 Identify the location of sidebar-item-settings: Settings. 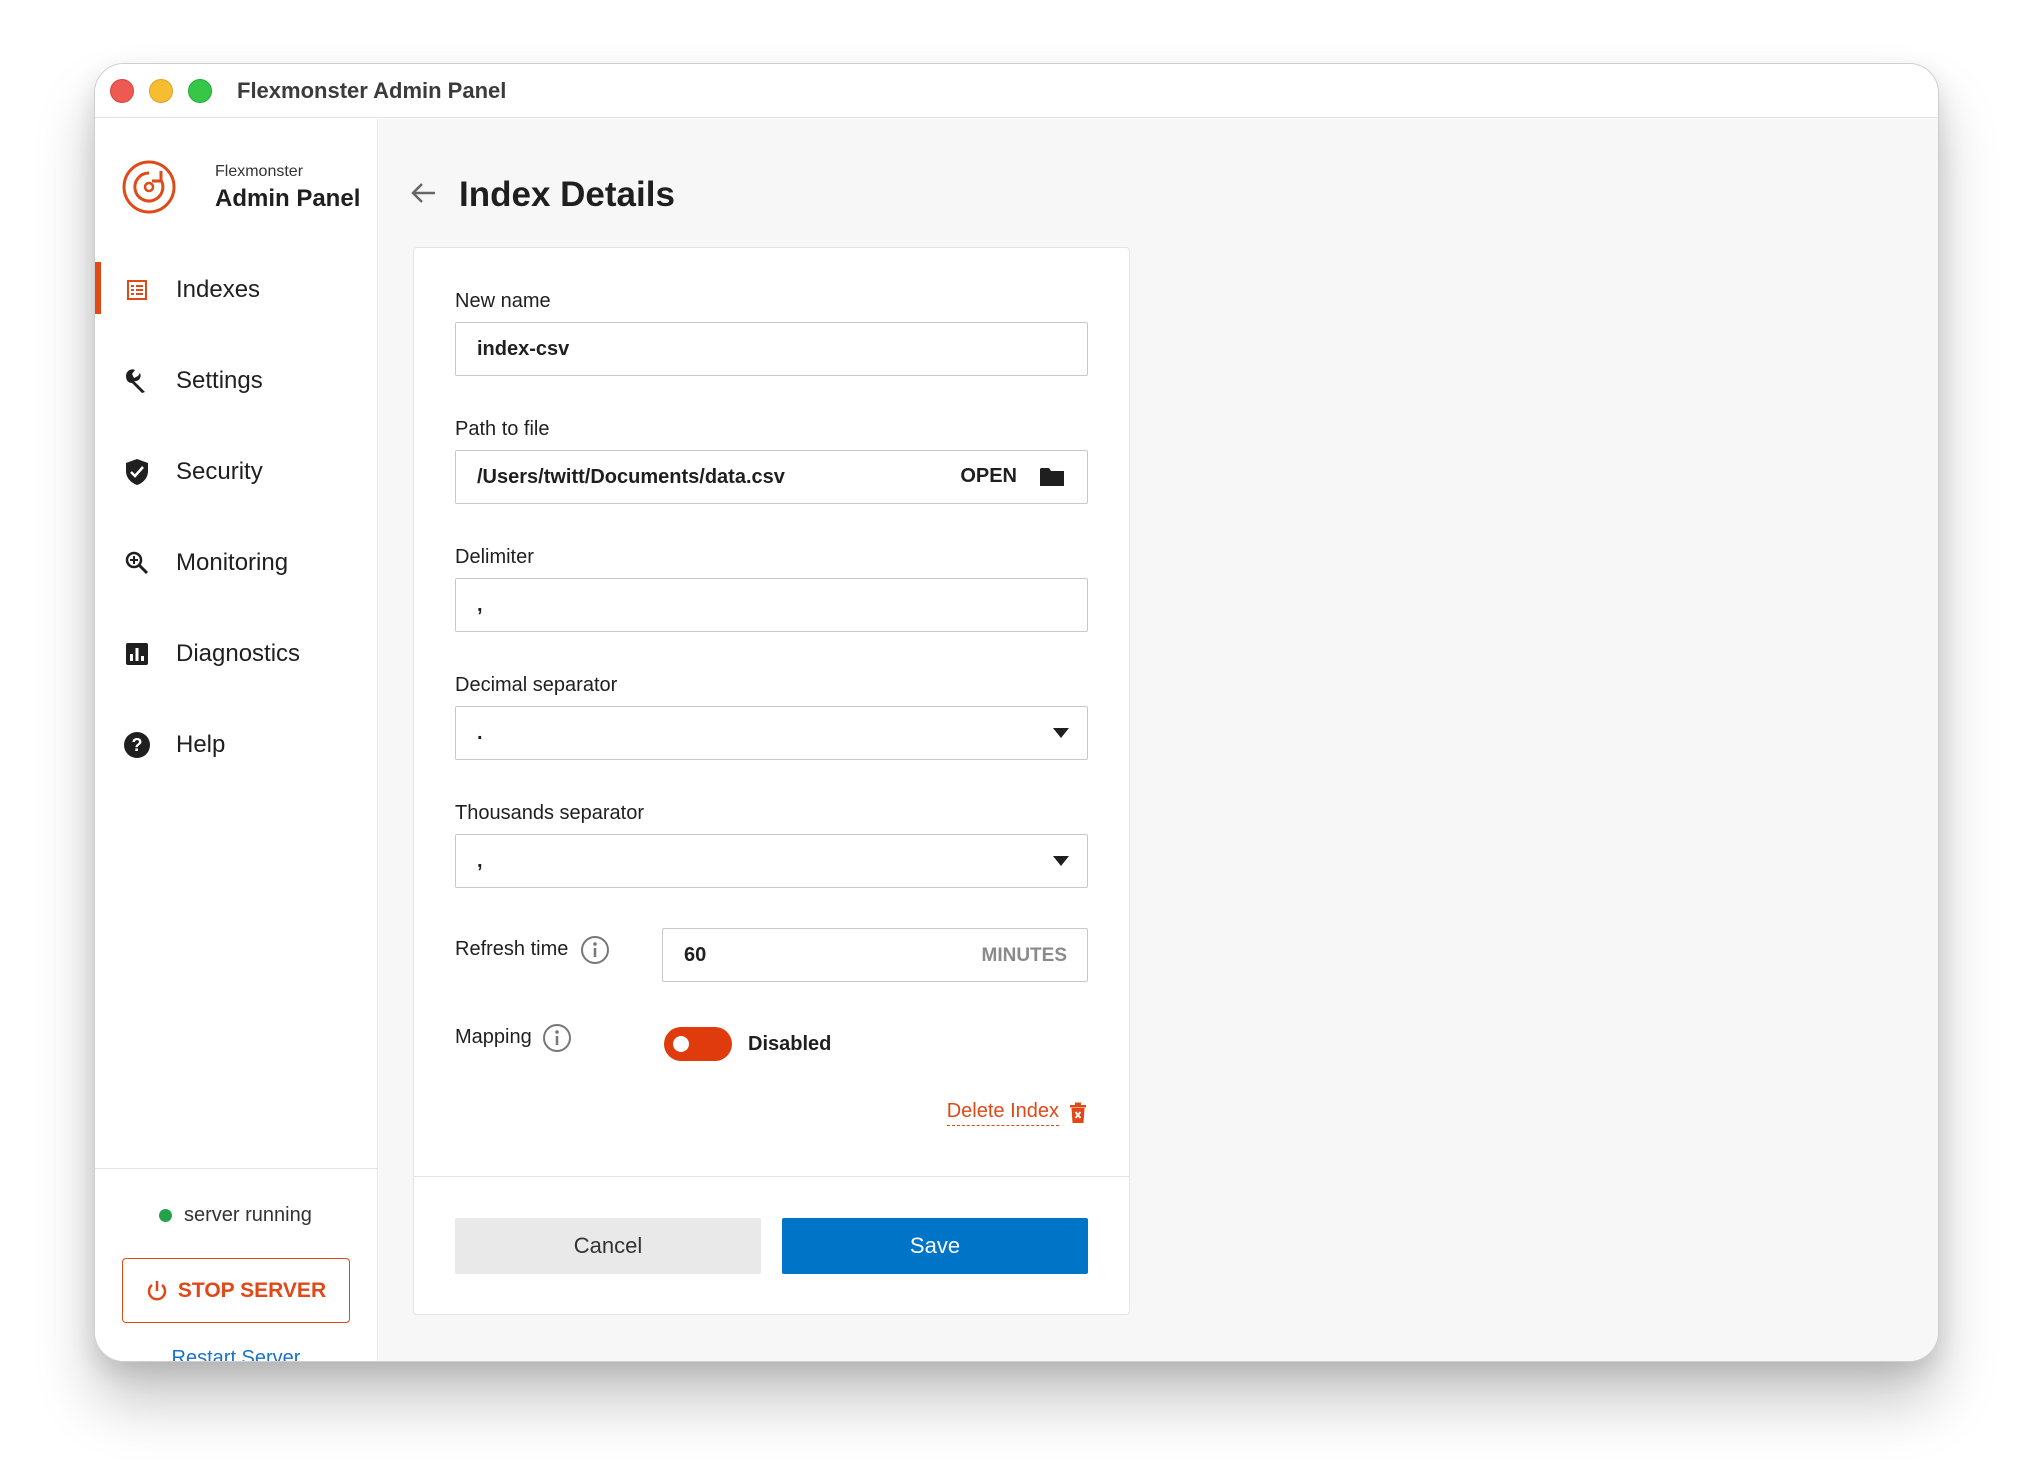
(236, 380).